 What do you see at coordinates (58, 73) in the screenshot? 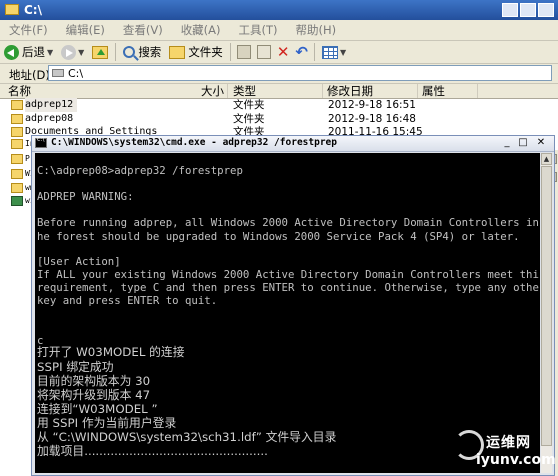
I see `drive-icon` at bounding box center [58, 73].